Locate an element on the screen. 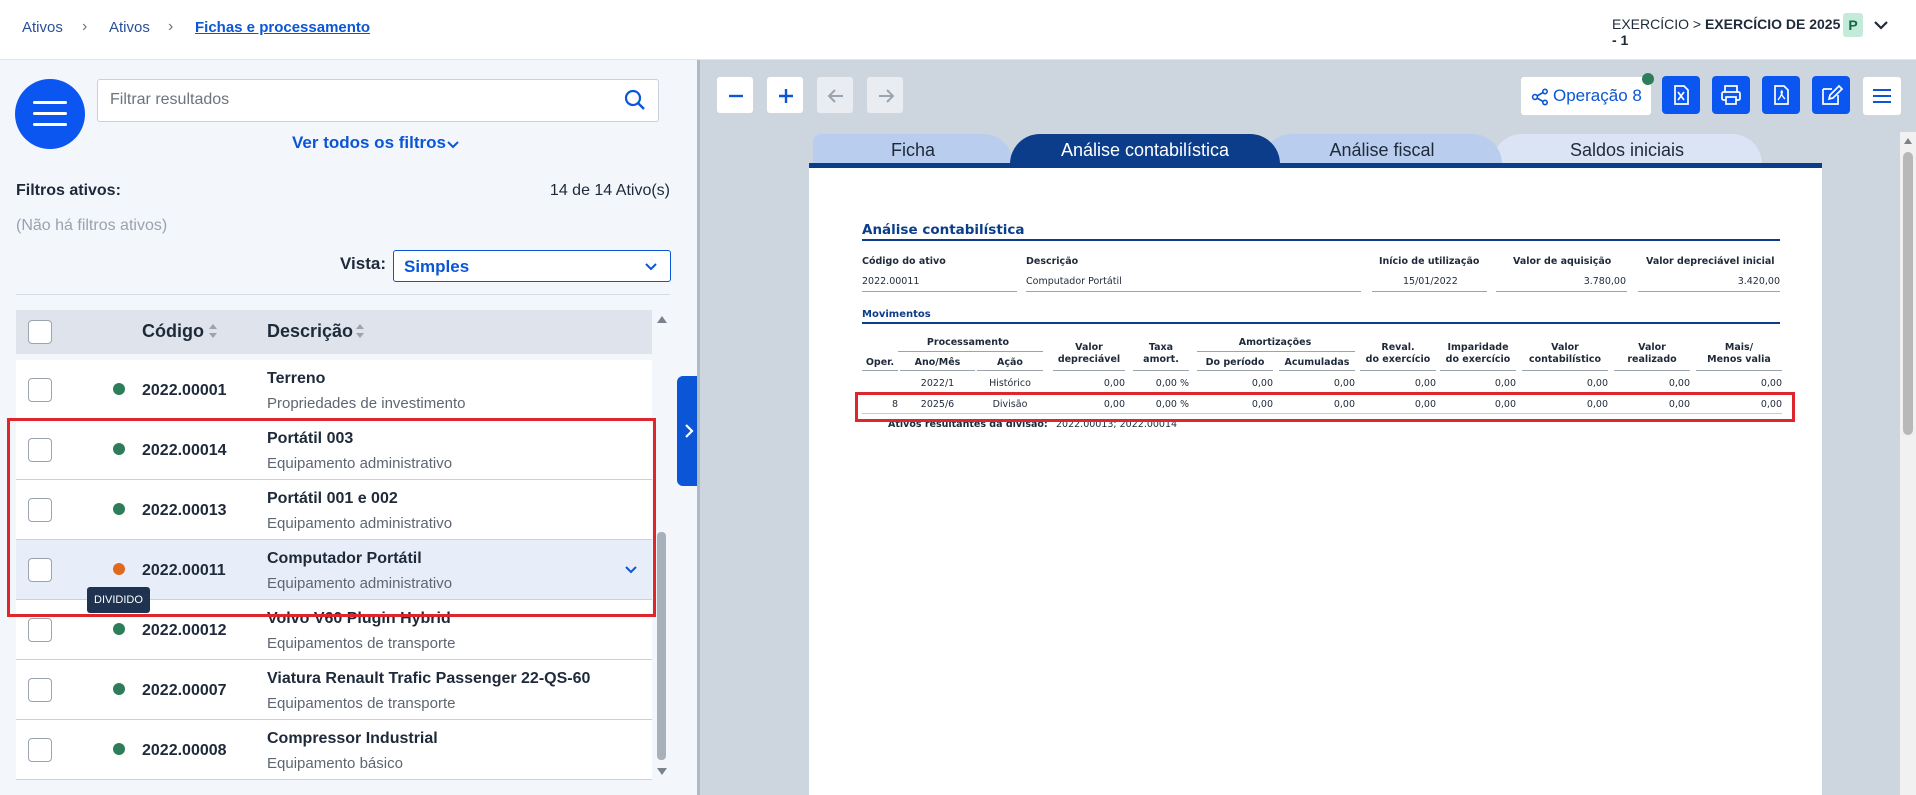  export-pdf-button is located at coordinates (1781, 95).